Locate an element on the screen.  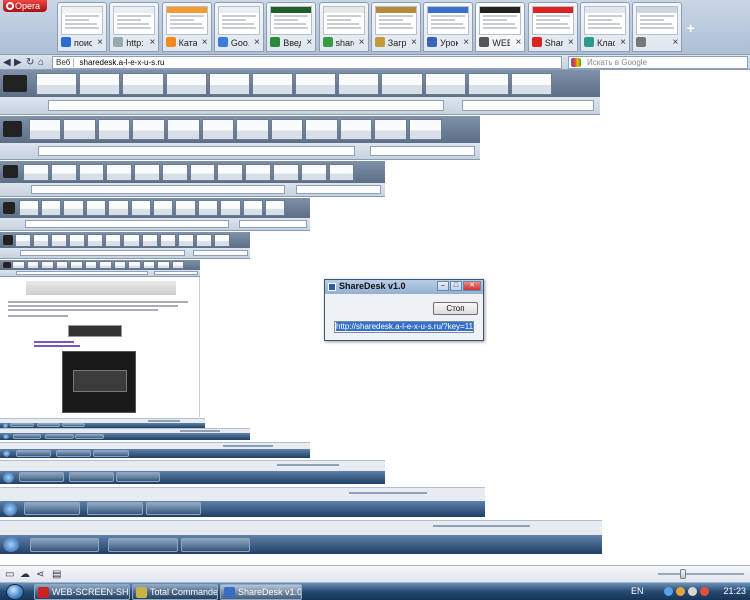
browser-tab: Ката... × is located at coordinates (186, 27).